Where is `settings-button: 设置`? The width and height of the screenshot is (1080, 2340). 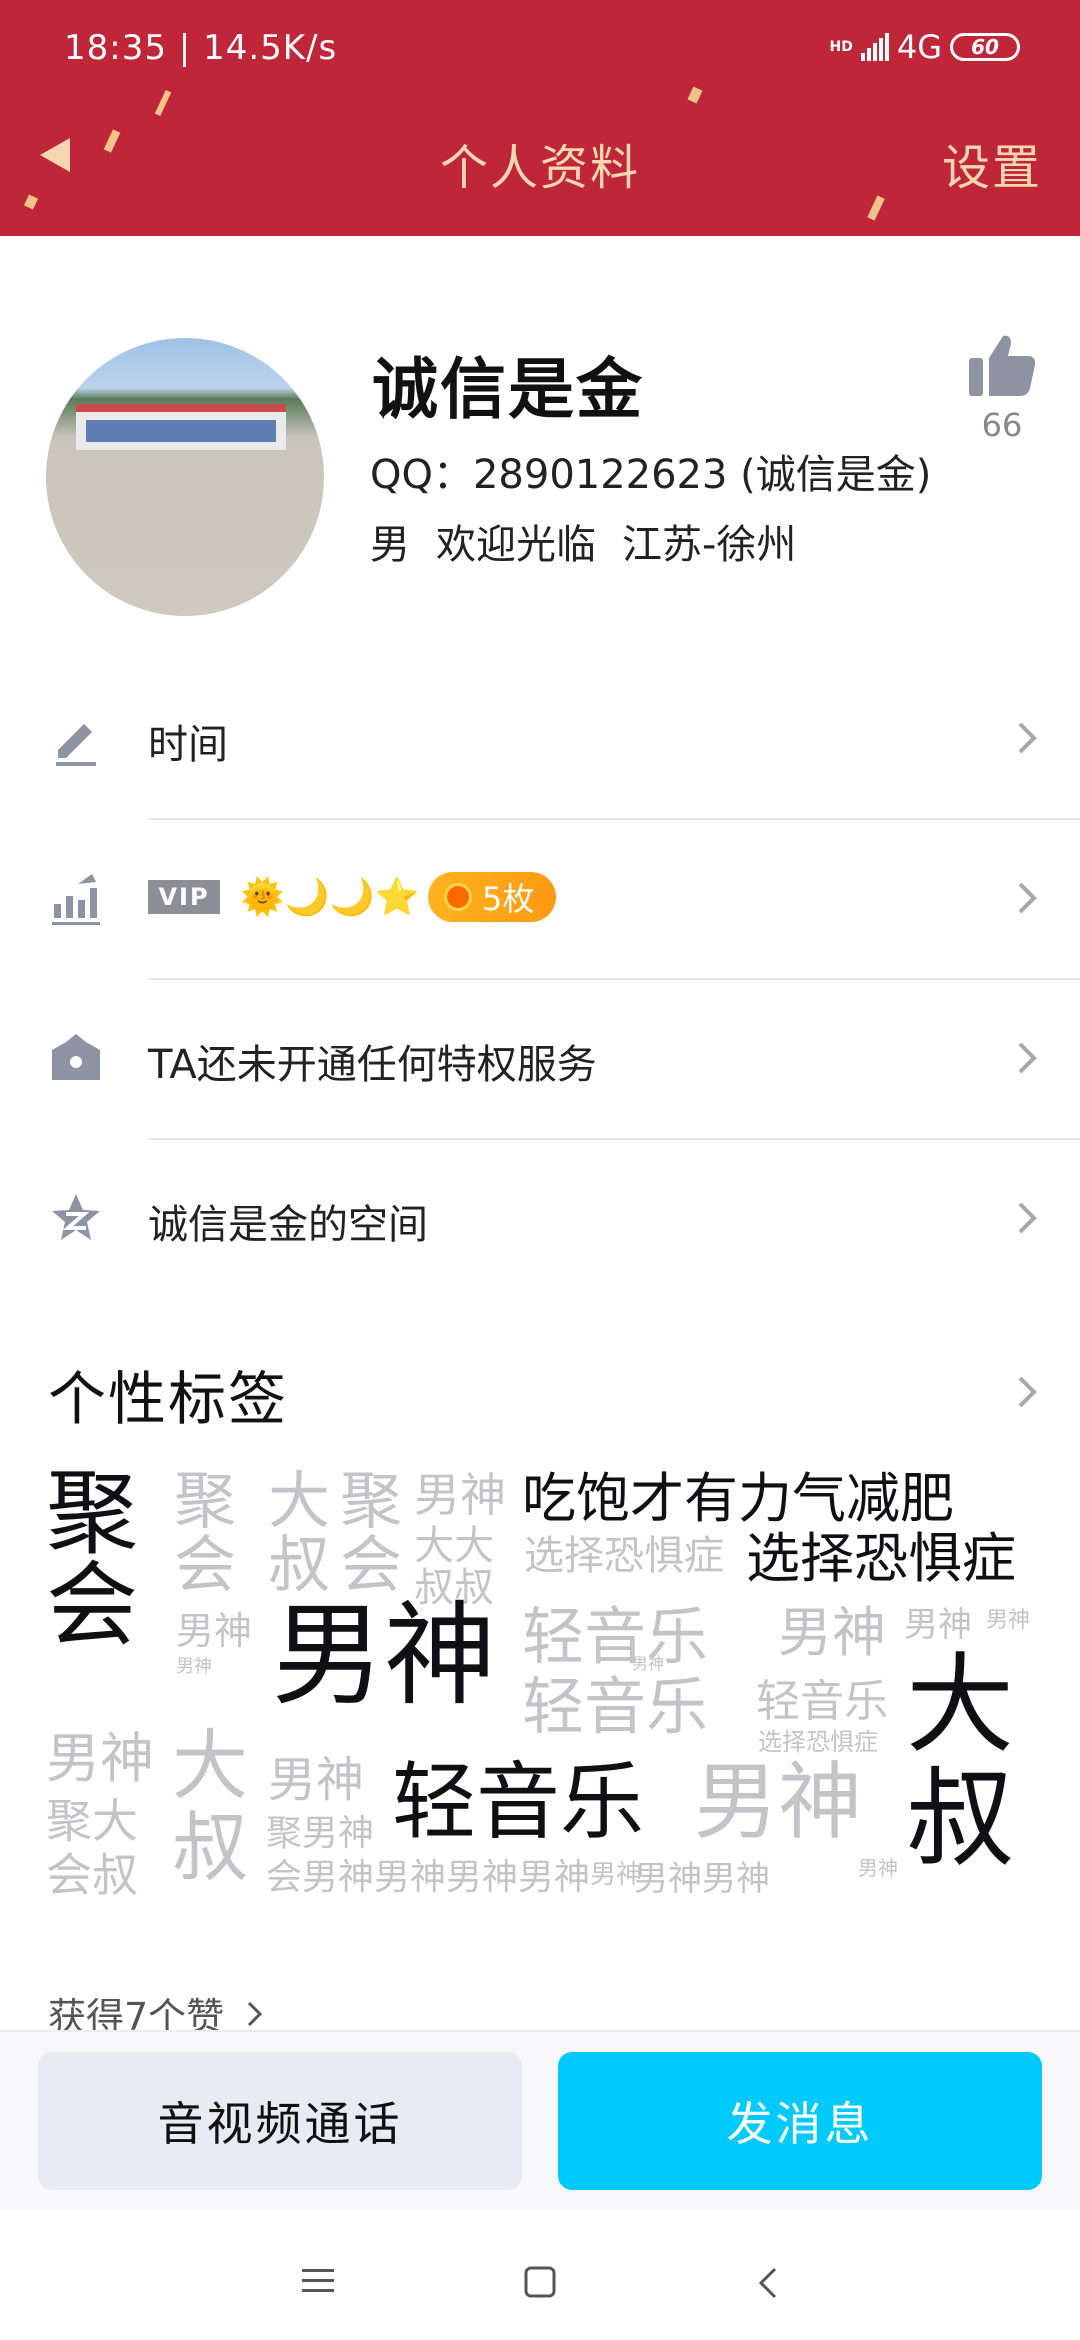
settings-button: 设置 is located at coordinates (992, 163).